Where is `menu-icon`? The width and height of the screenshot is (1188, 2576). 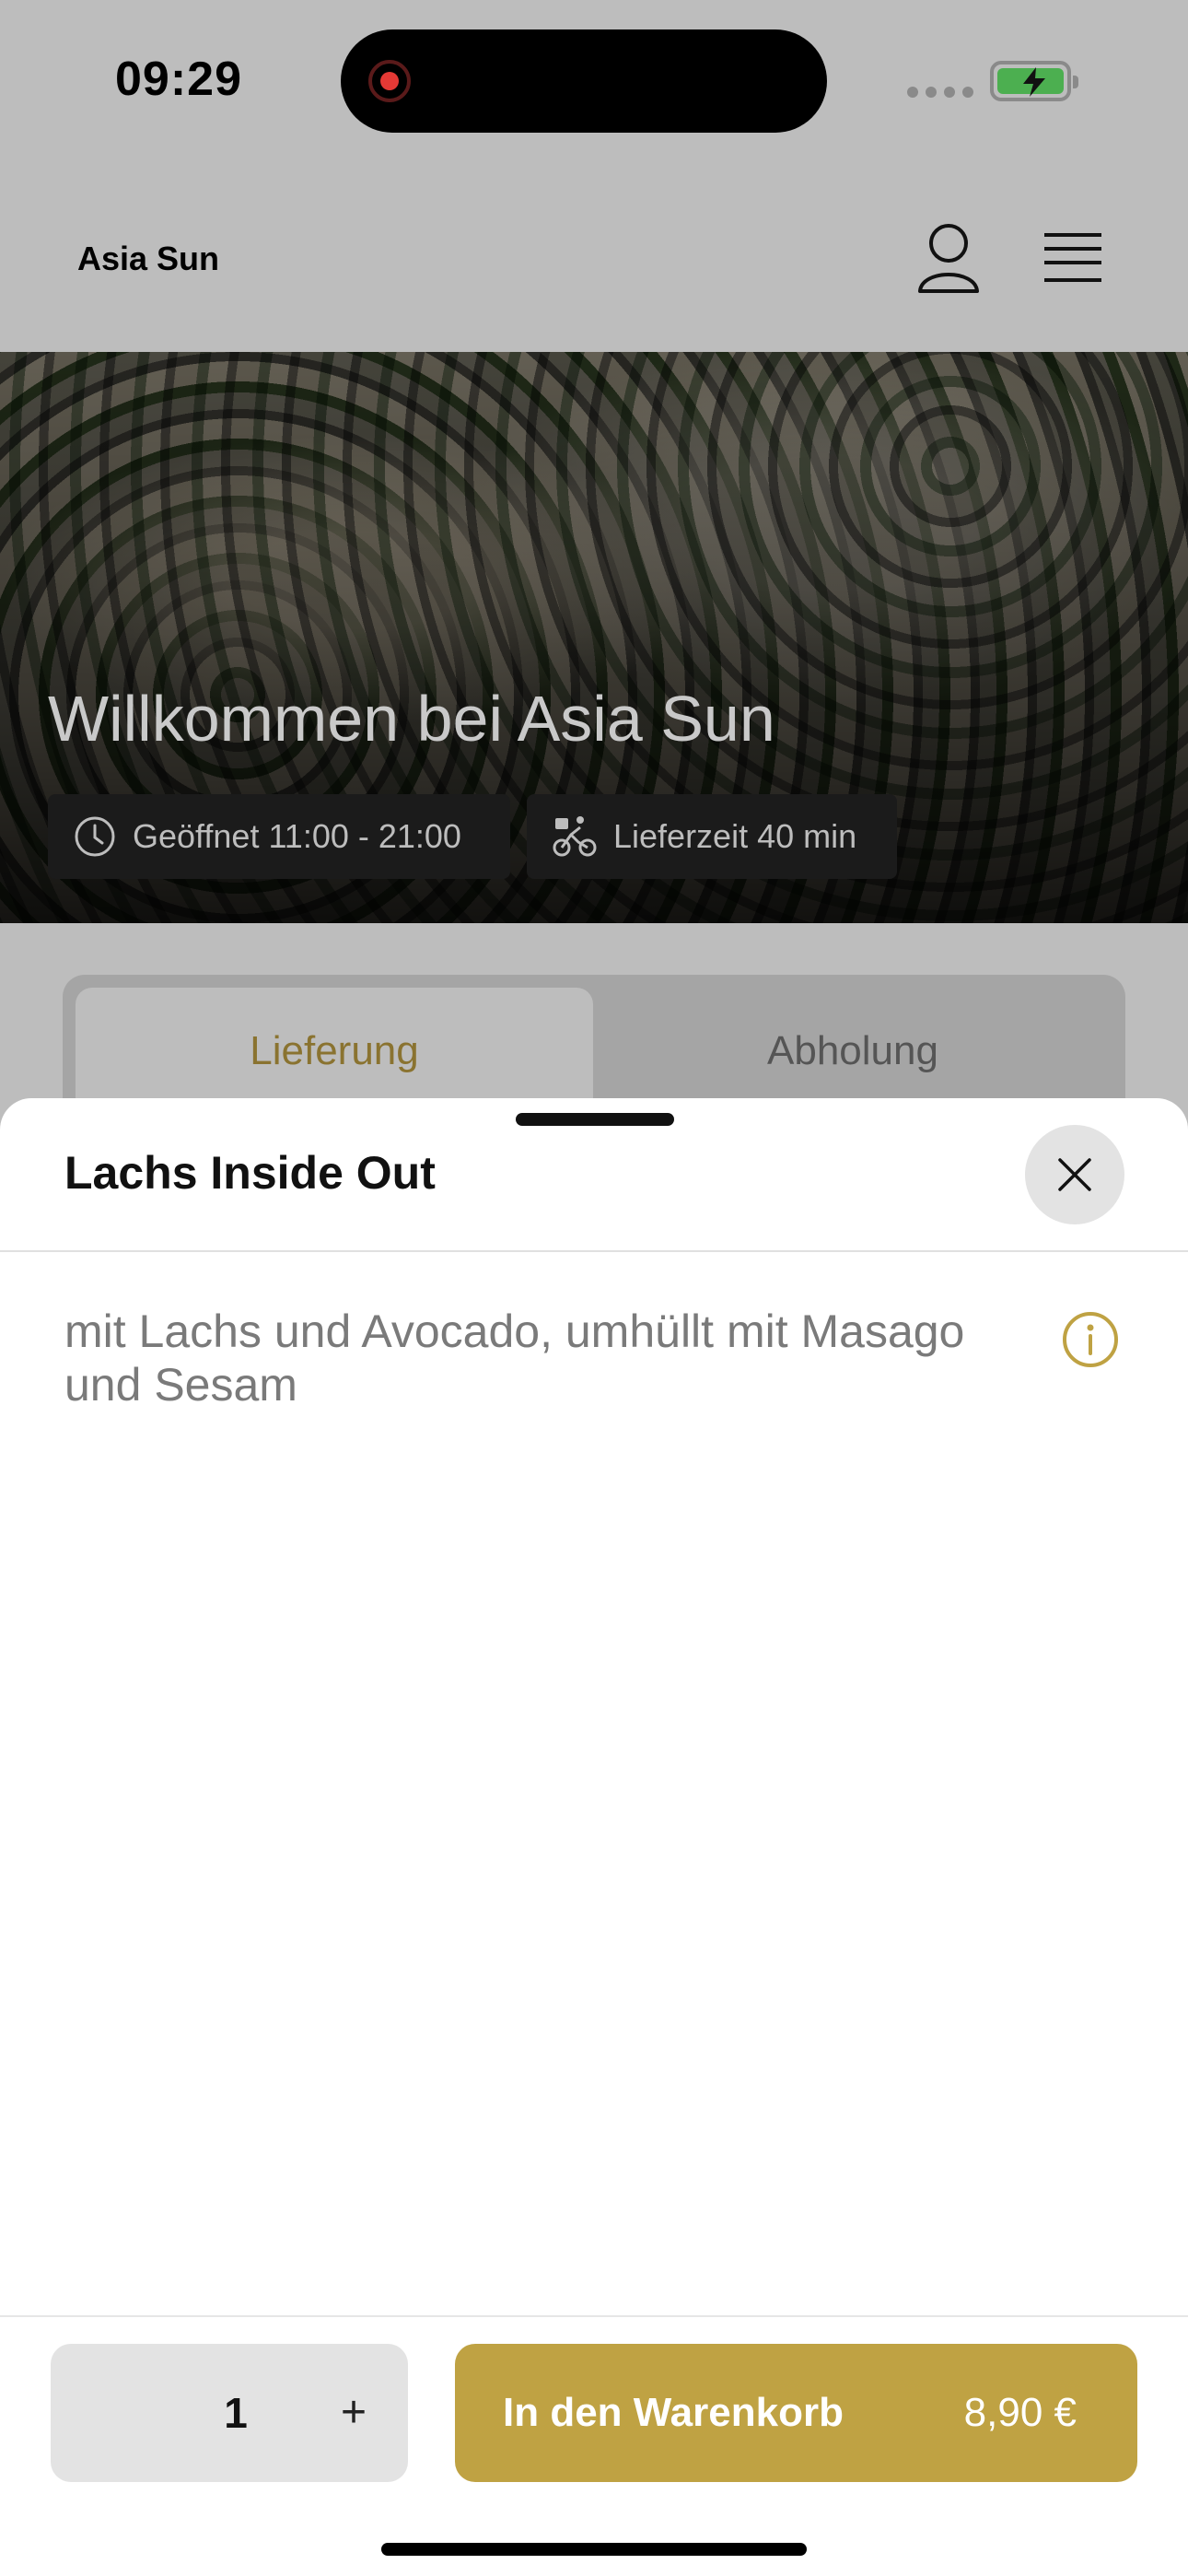 menu-icon is located at coordinates (1072, 258).